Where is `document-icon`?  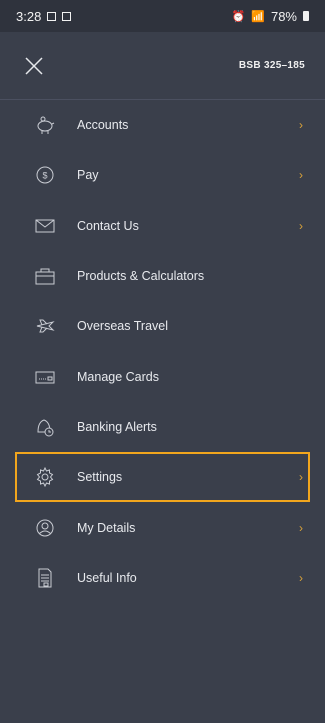 document-icon is located at coordinates (45, 578).